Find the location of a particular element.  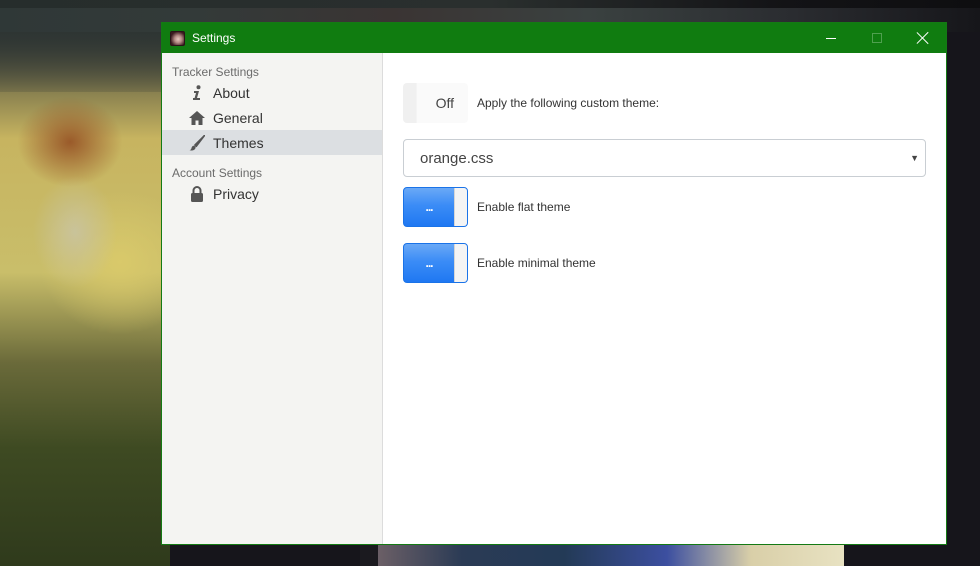

minimize-button is located at coordinates (831, 38).